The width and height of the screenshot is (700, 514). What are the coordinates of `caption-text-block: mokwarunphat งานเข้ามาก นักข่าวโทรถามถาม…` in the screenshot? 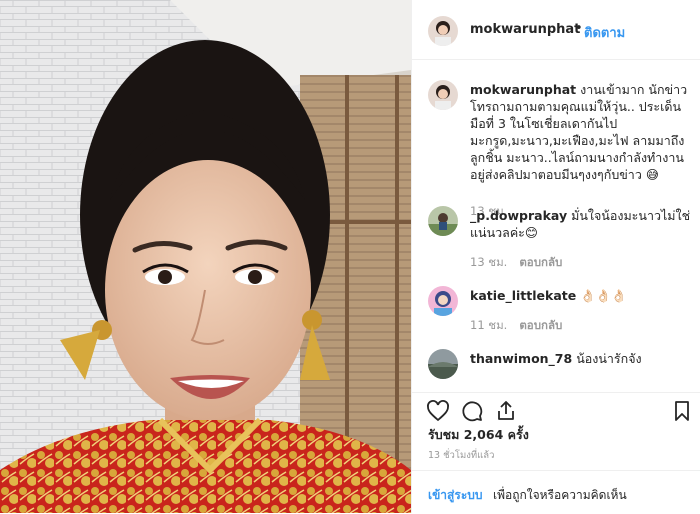 It's located at (581, 132).